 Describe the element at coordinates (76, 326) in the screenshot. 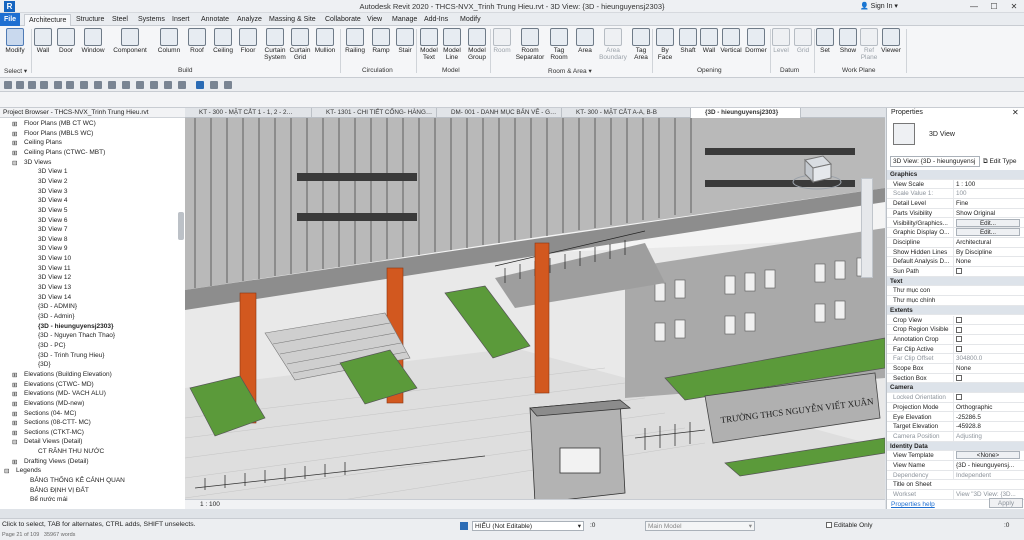

I see `tree-item-active-view: {3D - hieunguyensj2303}` at that location.